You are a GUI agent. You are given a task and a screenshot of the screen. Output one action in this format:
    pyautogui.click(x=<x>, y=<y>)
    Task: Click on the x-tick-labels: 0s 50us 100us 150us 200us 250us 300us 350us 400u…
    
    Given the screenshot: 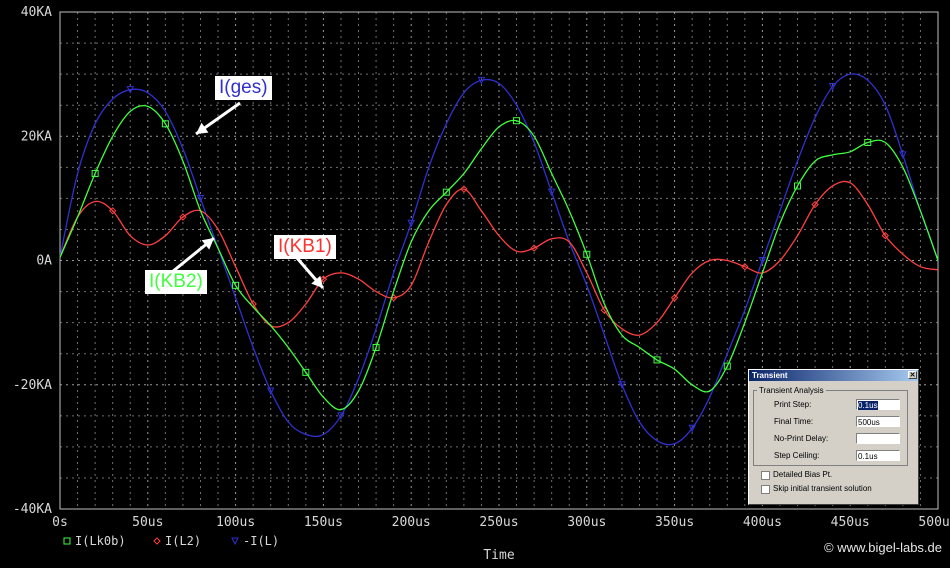 What is the action you would take?
    pyautogui.click(x=501, y=522)
    